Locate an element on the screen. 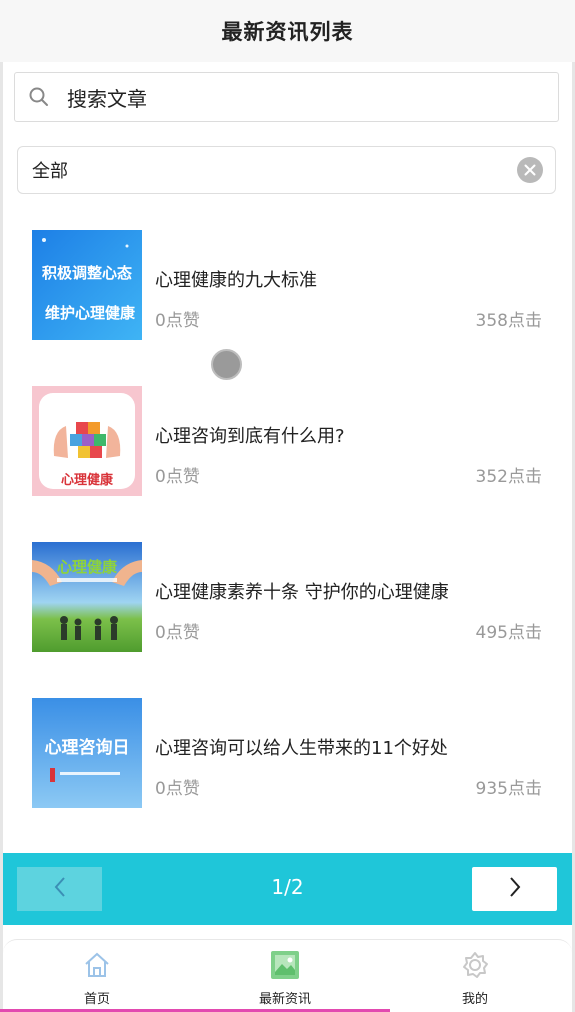 This screenshot has width=575, height=1012. search-icon is located at coordinates (39, 97).